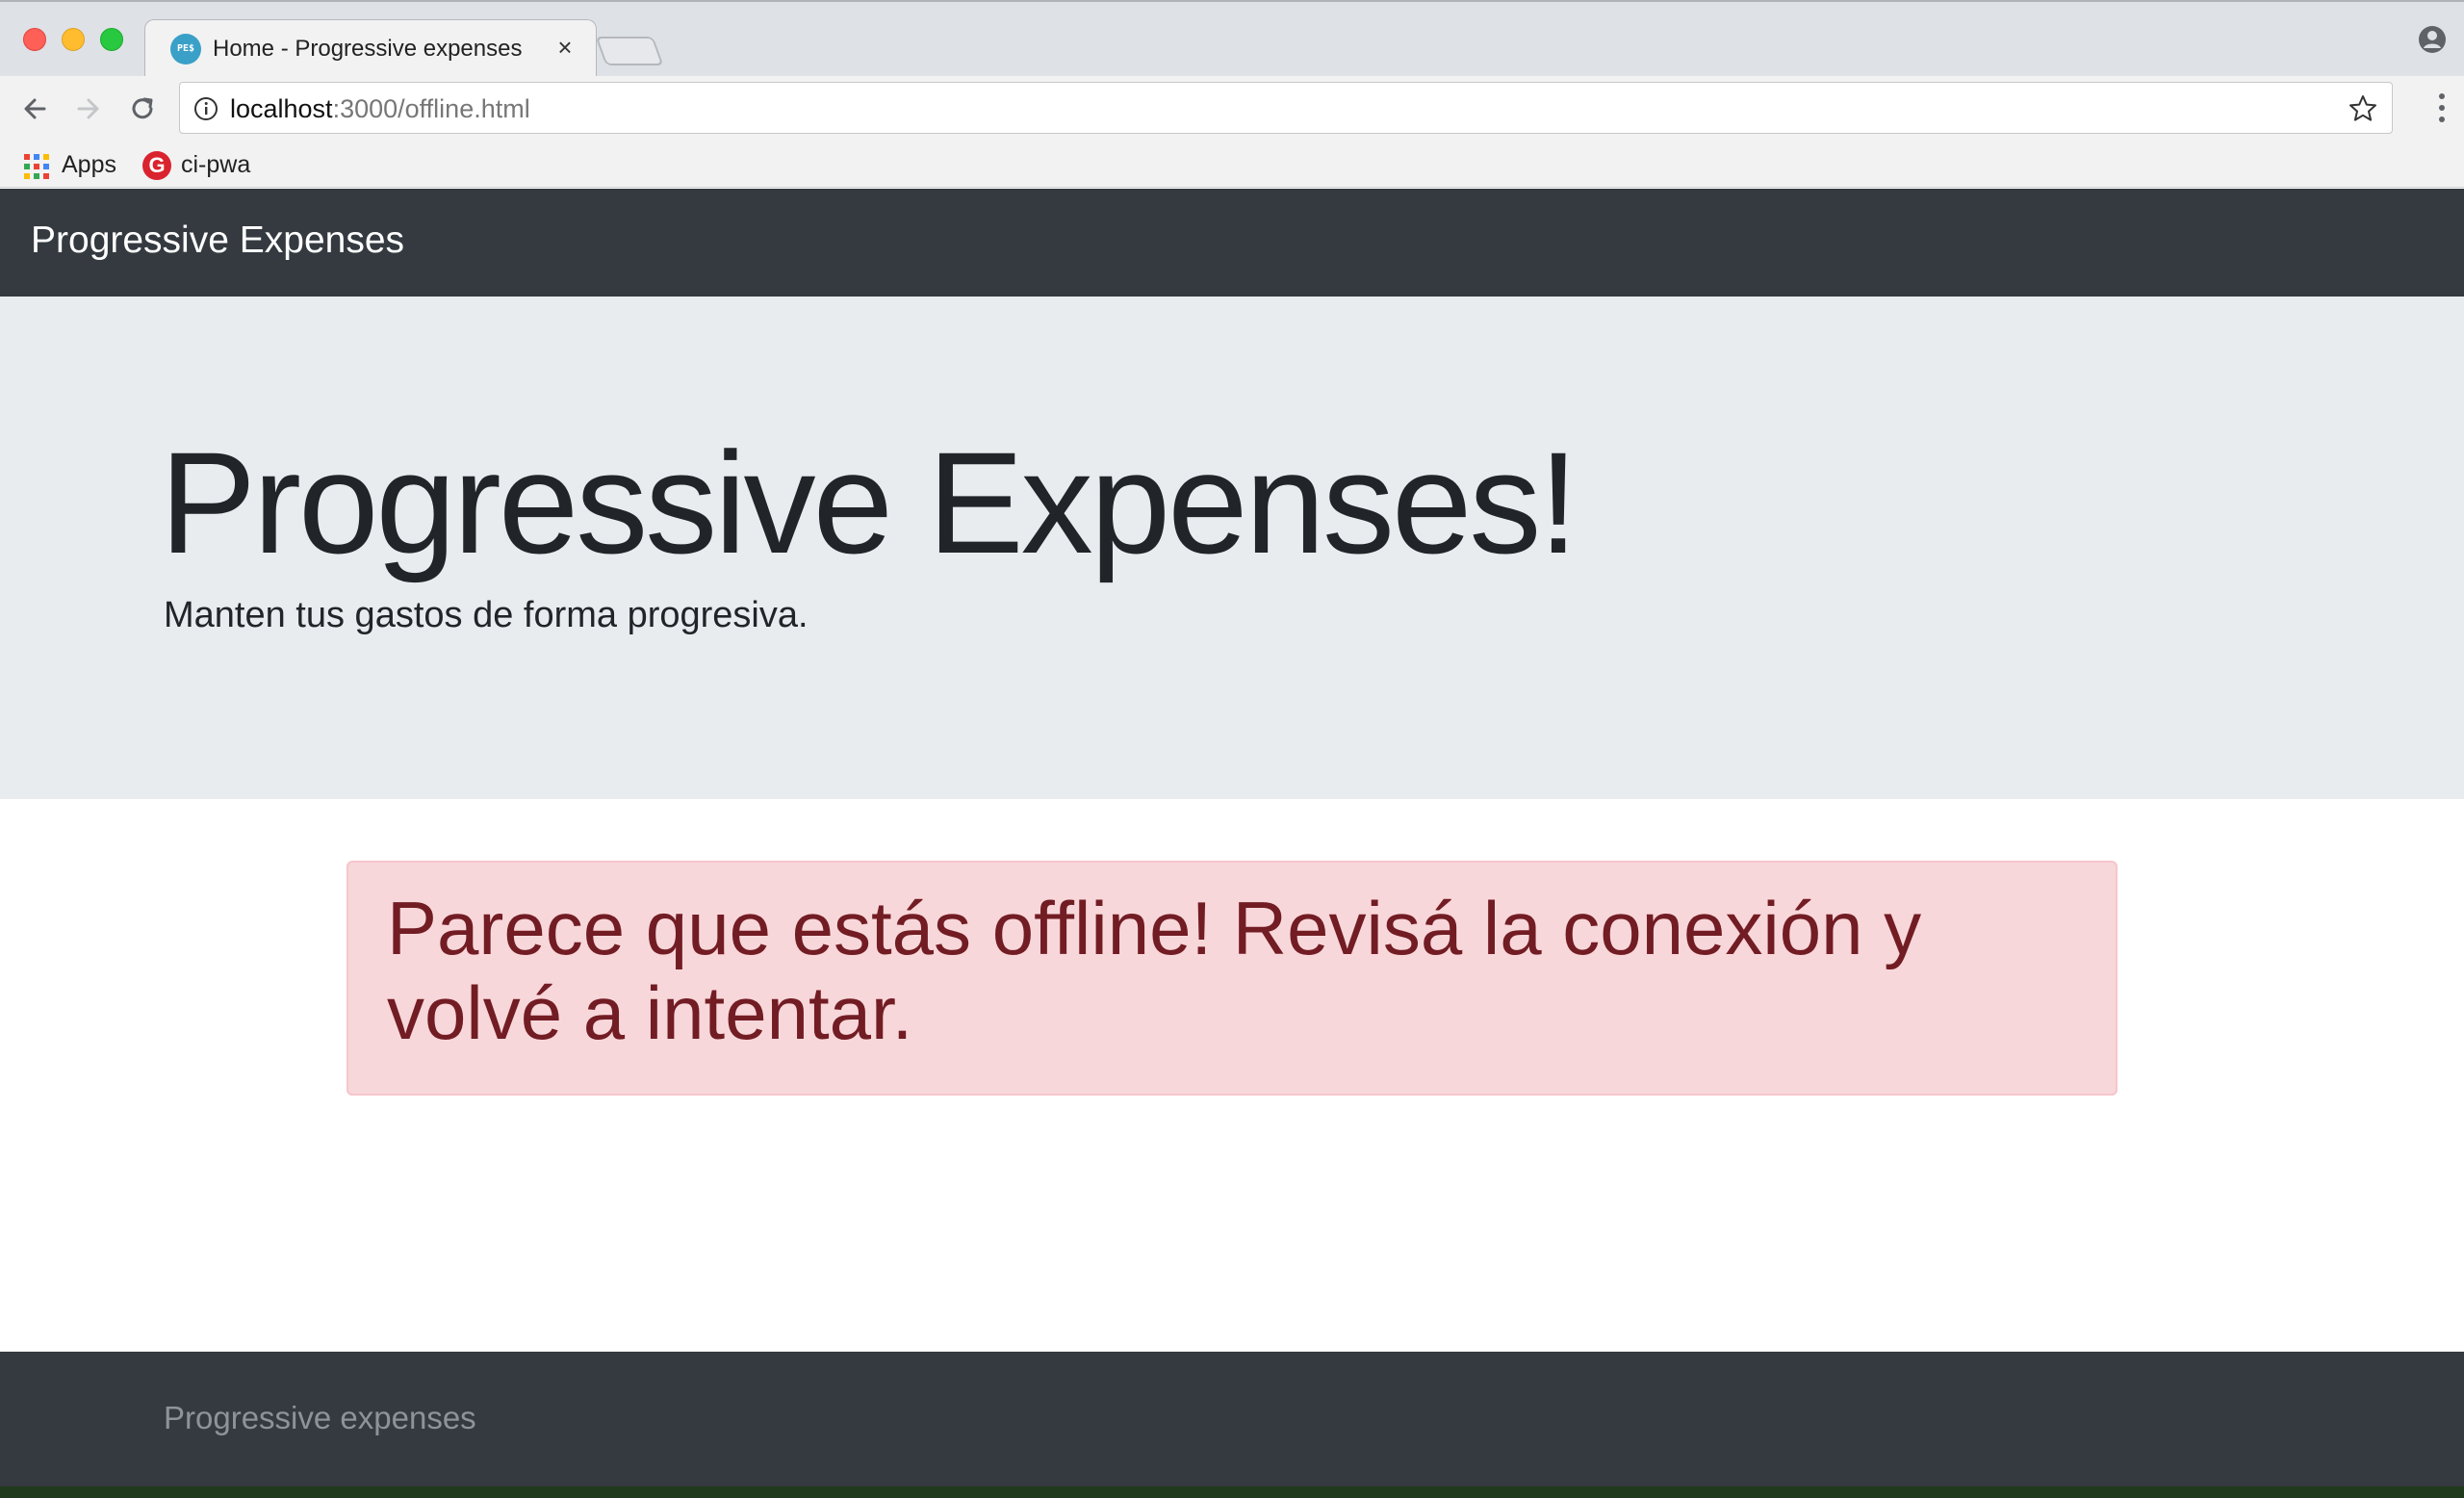  I want to click on bookmark-label: Apps, so click(89, 164).